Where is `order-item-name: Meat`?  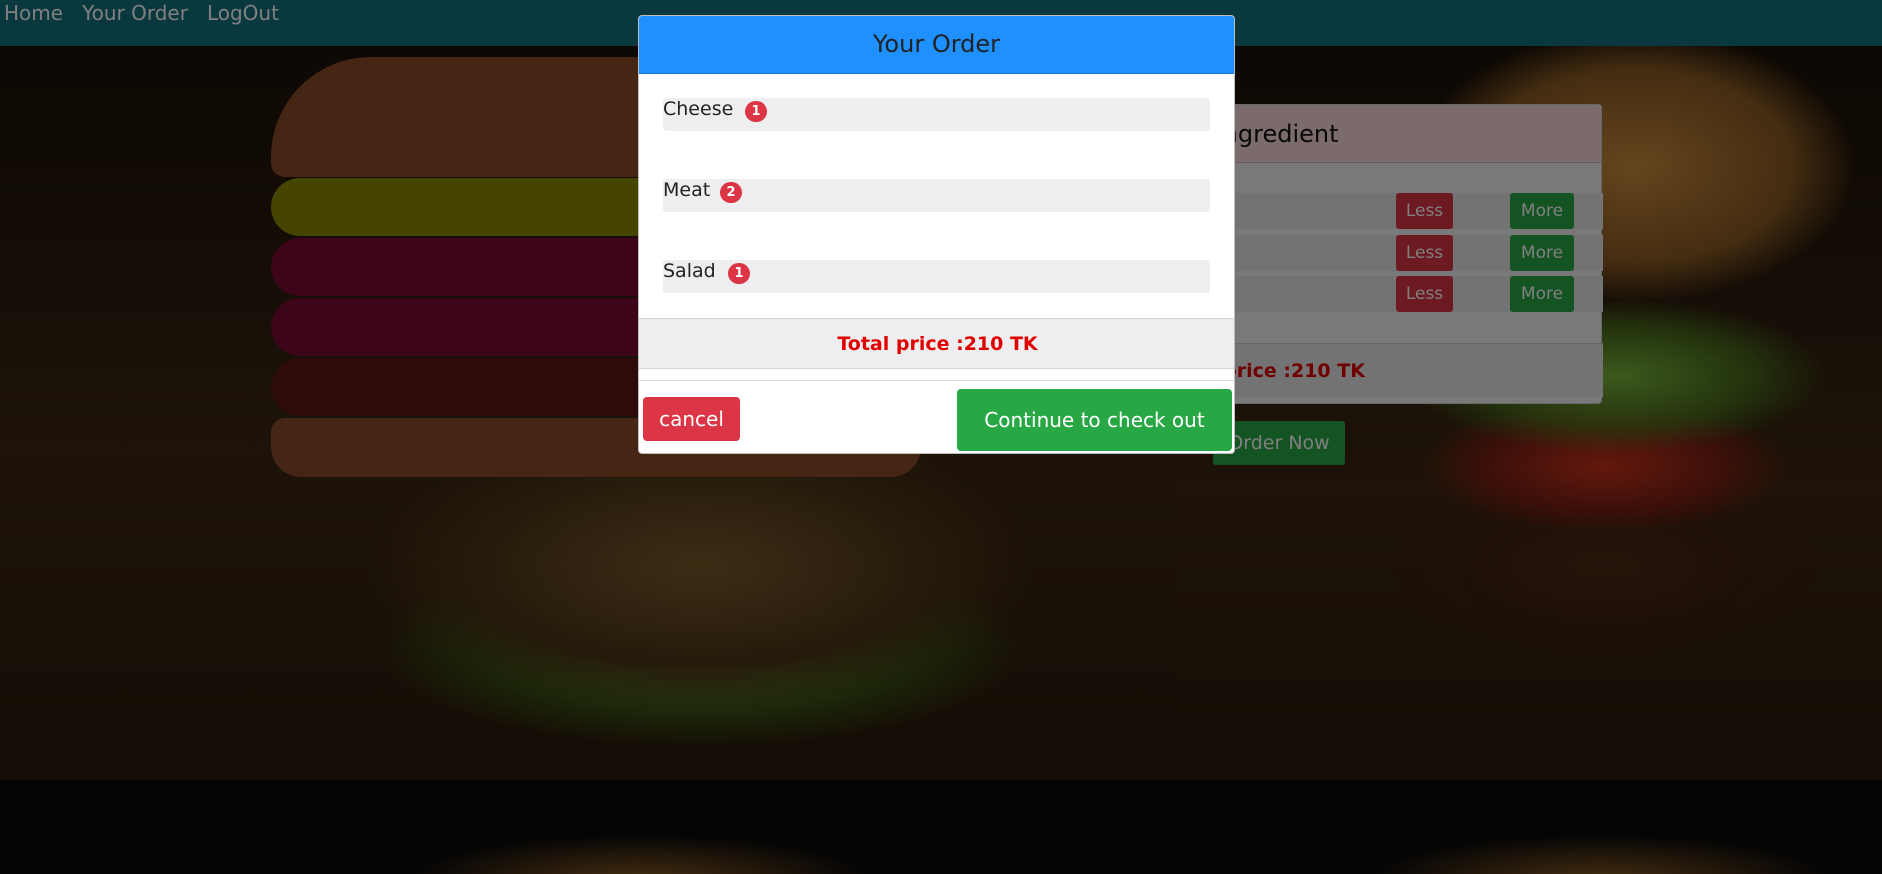 order-item-name: Meat is located at coordinates (687, 190).